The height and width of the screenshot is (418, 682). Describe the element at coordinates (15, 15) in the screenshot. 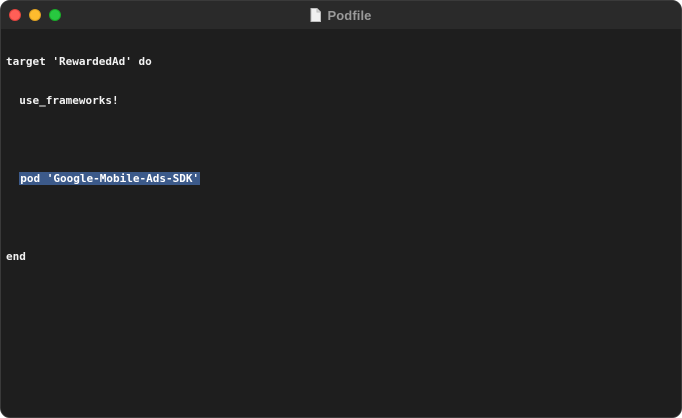

I see `close-button` at that location.